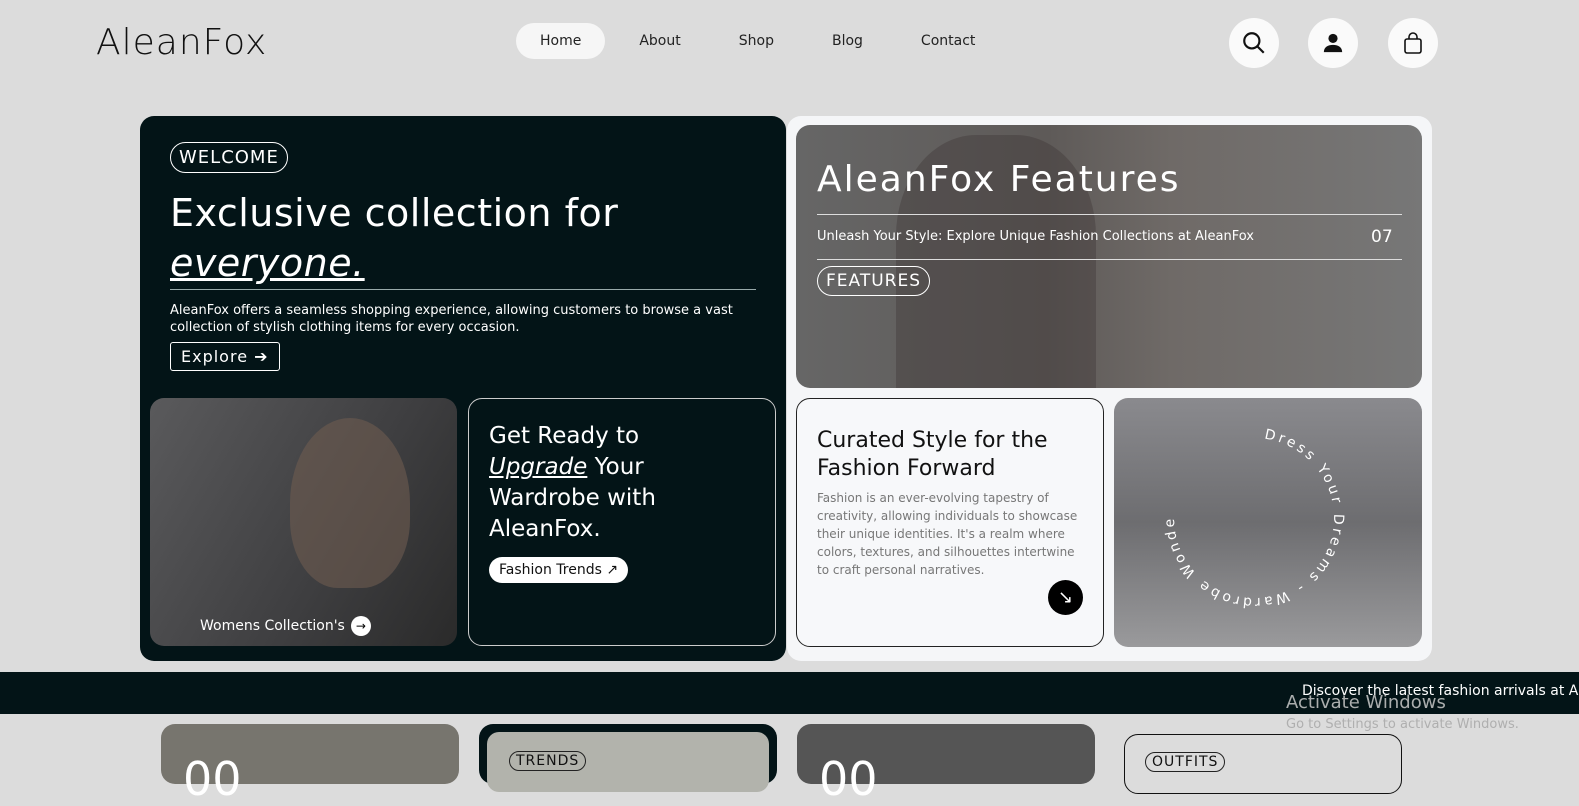 Image resolution: width=1579 pixels, height=806 pixels. What do you see at coordinates (1382, 237) in the screenshot?
I see `features-number: 07` at bounding box center [1382, 237].